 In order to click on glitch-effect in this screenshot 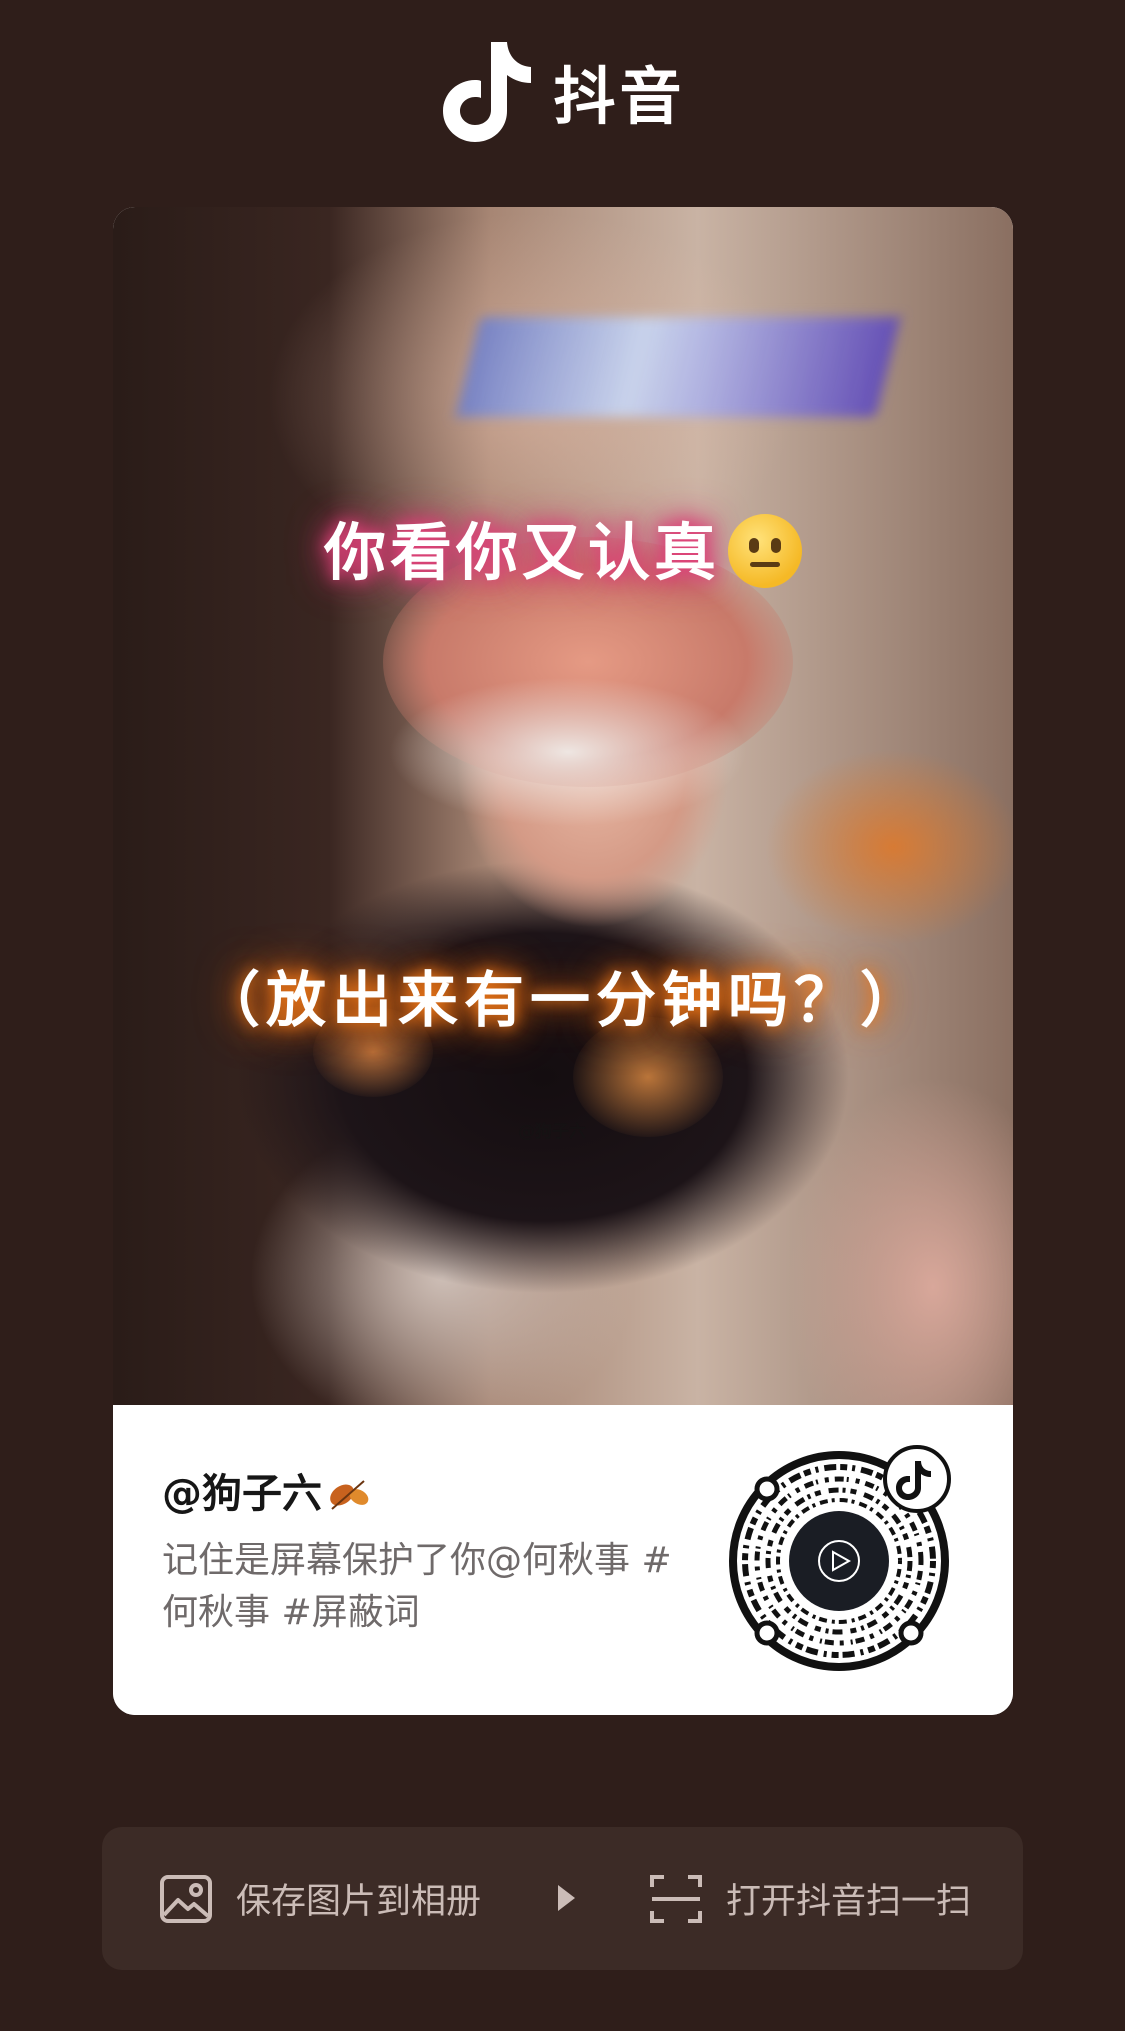, I will do `click(678, 367)`.